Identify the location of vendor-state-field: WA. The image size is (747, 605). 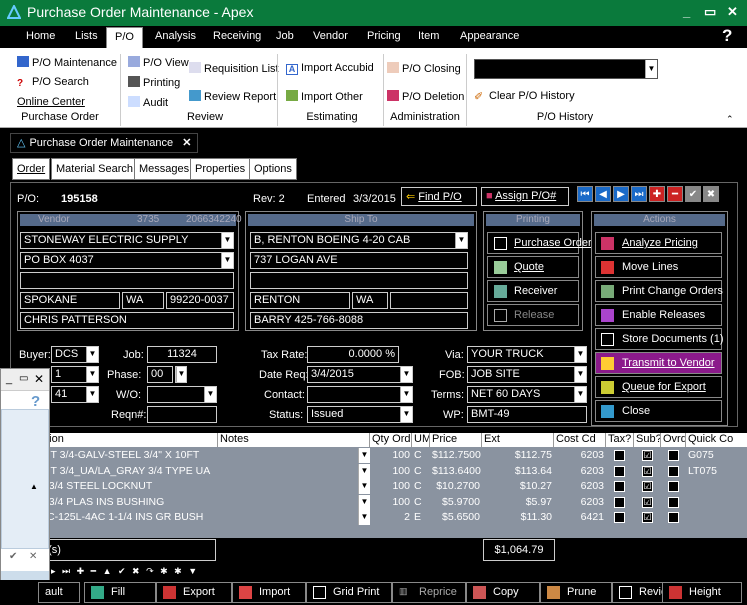
(143, 300).